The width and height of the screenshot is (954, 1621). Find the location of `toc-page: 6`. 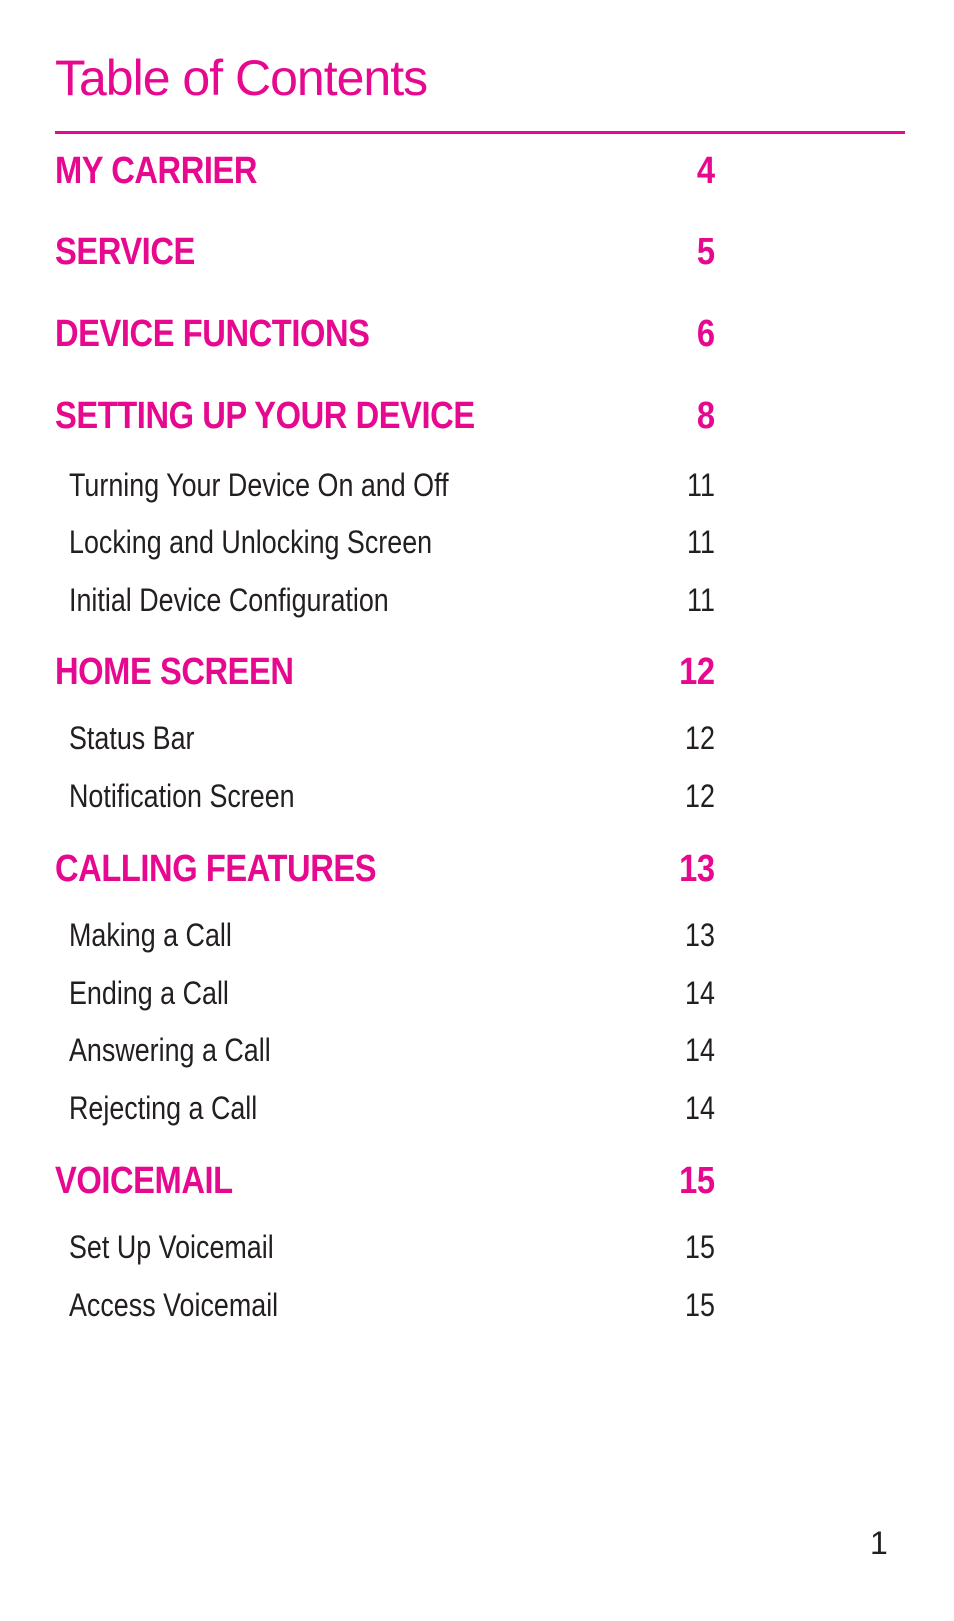

toc-page: 6 is located at coordinates (705, 334).